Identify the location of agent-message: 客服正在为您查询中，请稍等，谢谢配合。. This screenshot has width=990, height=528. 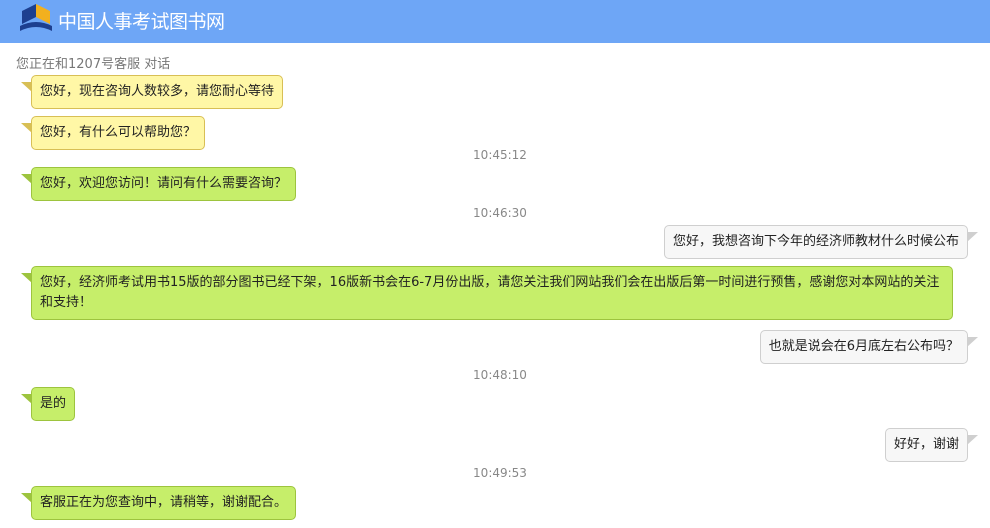
(158, 503).